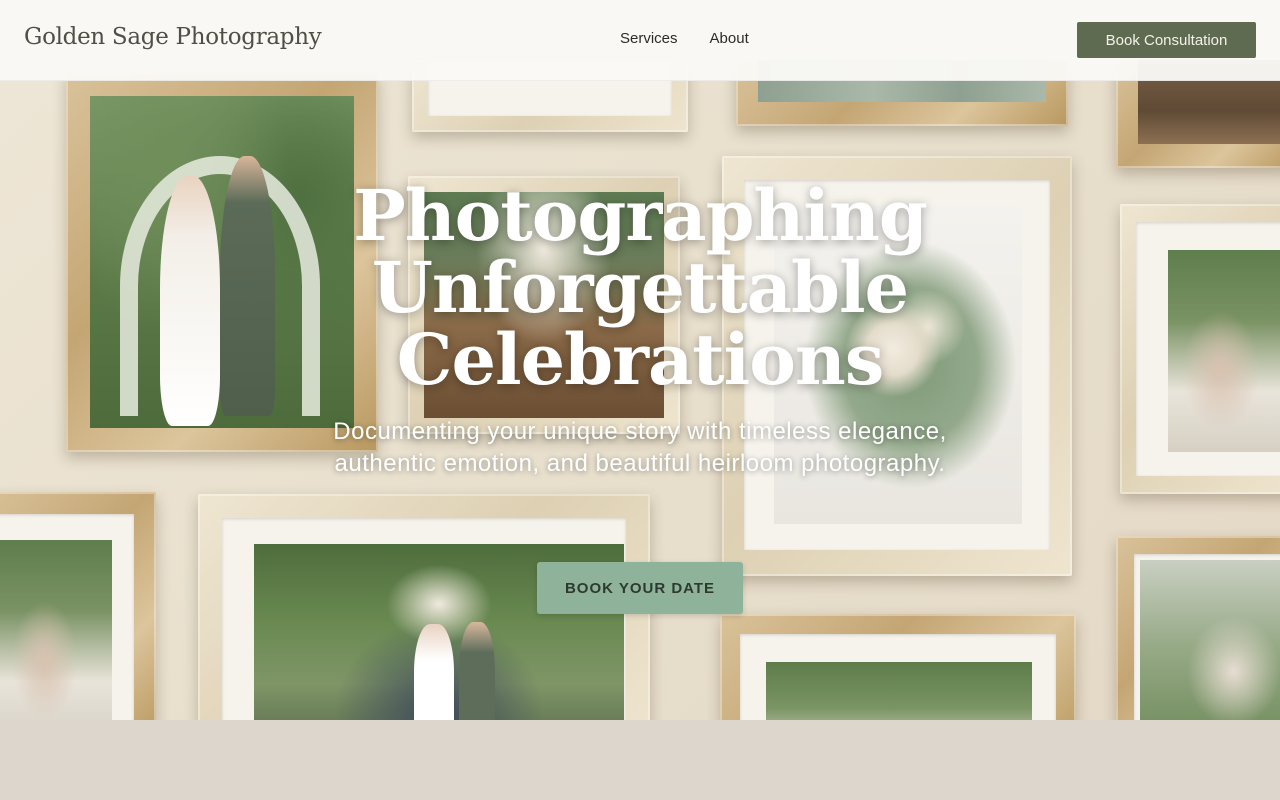 This screenshot has width=1280, height=800. Describe the element at coordinates (729, 38) in the screenshot. I see `nav-link-about: About` at that location.